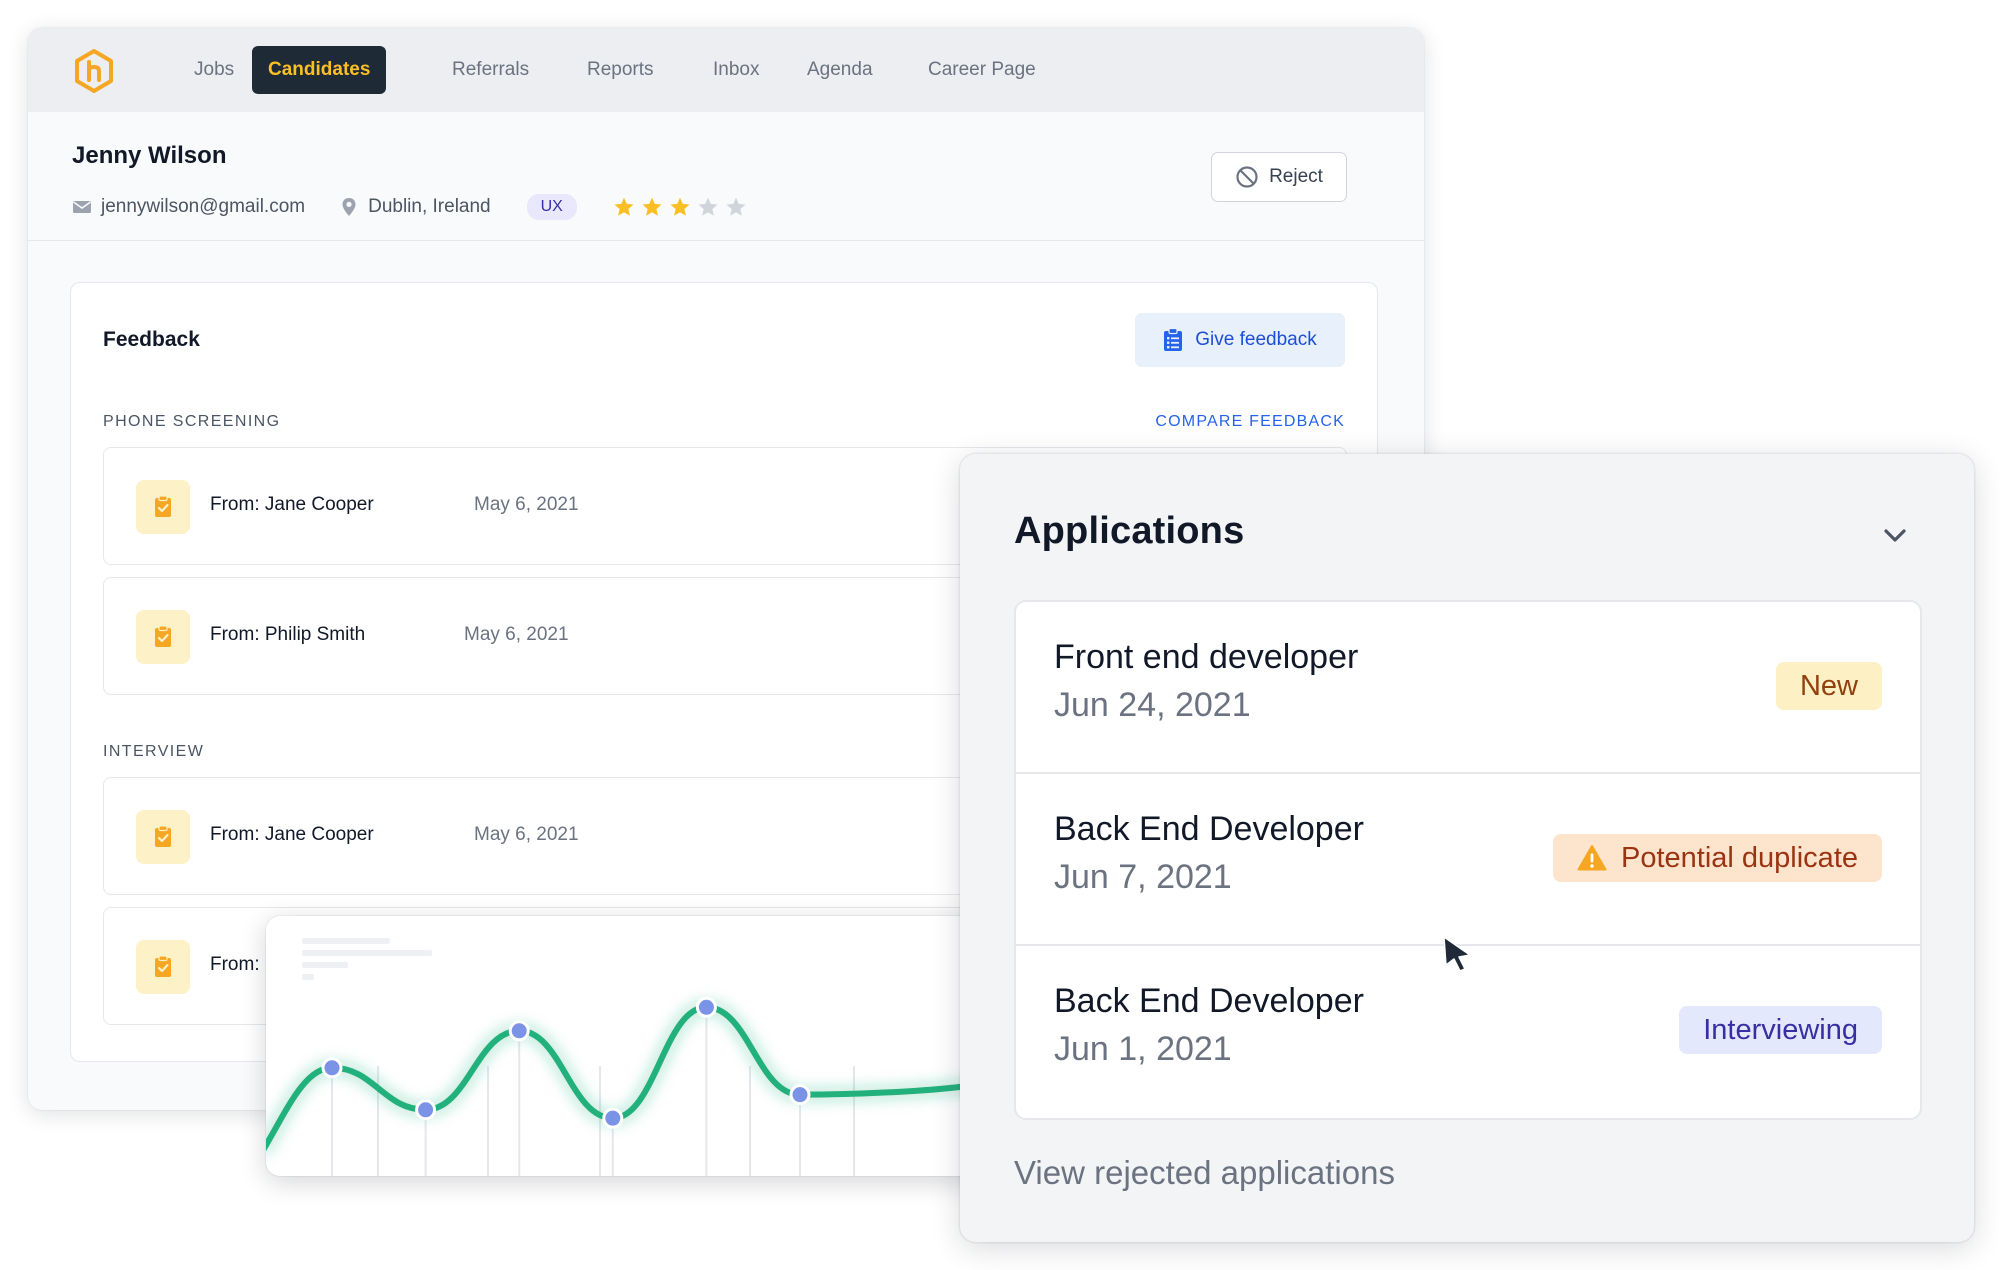 The width and height of the screenshot is (2000, 1270). I want to click on location-pin-icon, so click(349, 207).